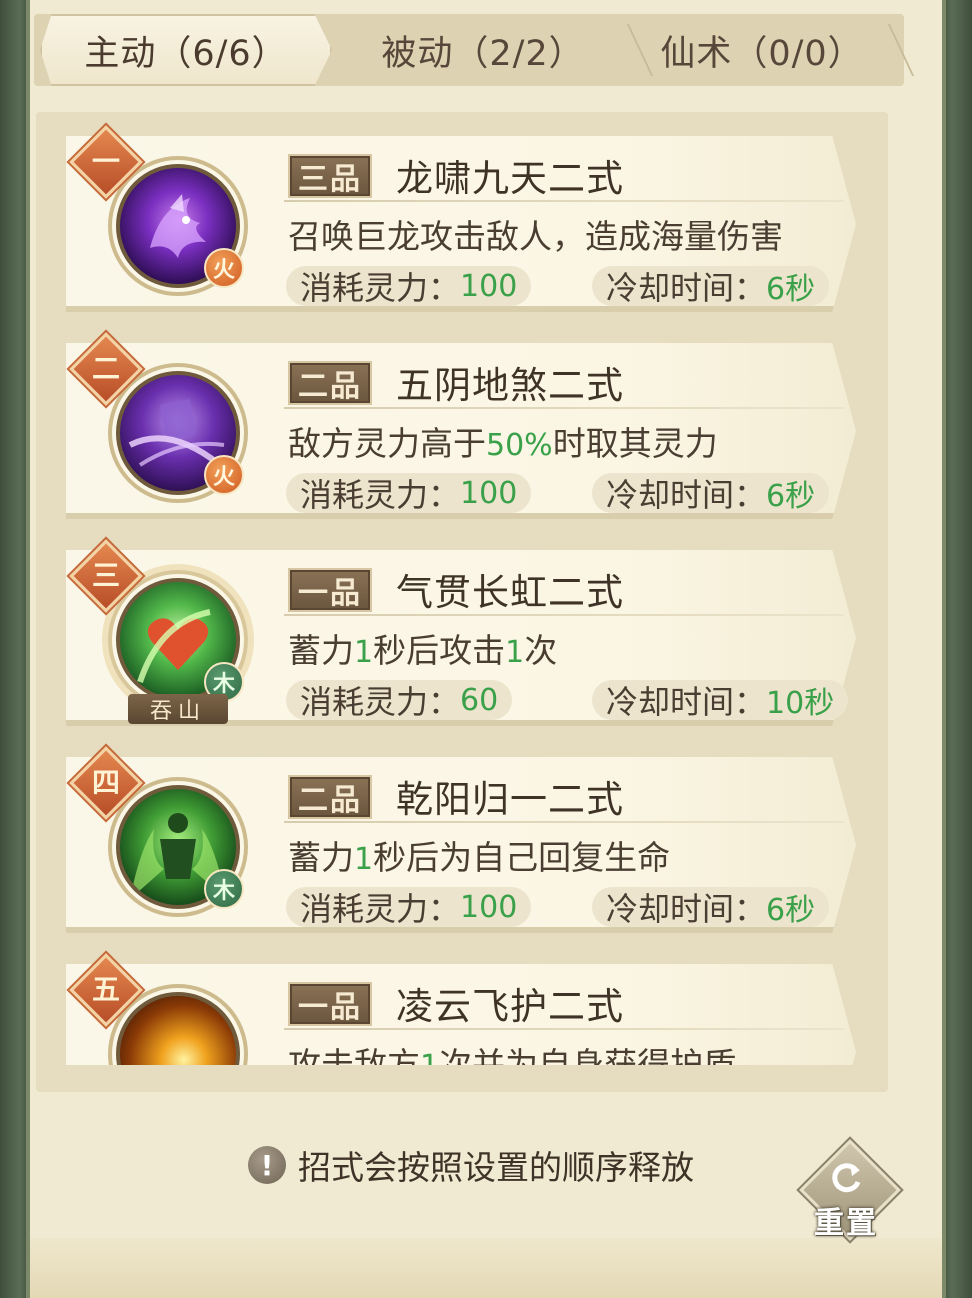  I want to click on mana-cost: 消耗灵力： 60, so click(399, 700).